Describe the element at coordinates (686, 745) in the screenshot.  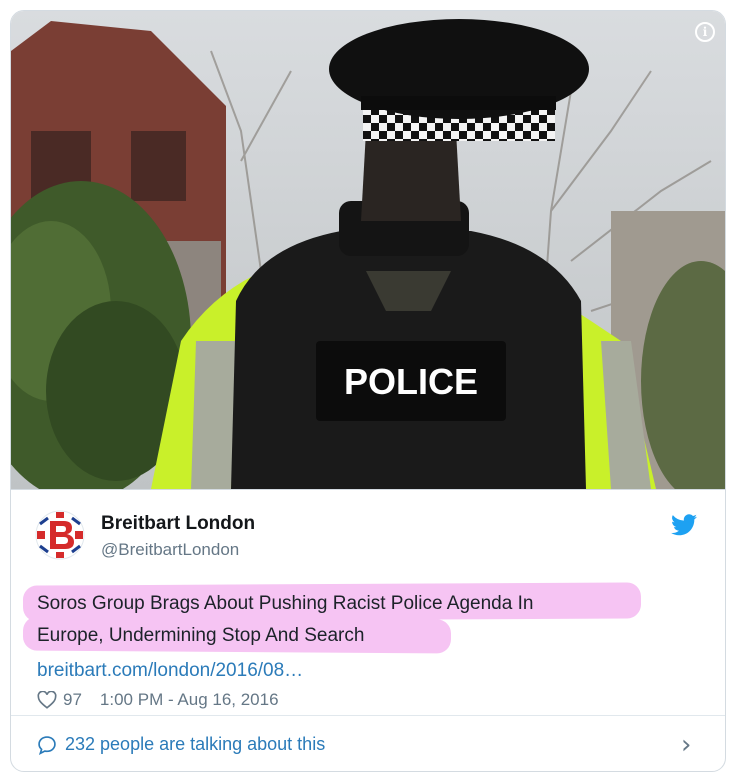
I see `chevron-right-icon: ›` at that location.